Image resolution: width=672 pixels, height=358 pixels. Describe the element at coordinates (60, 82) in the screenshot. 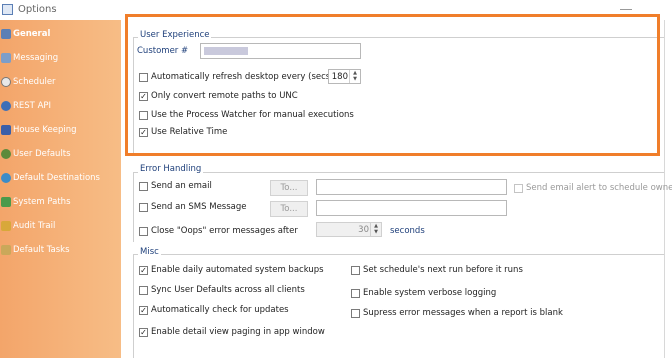

I see `sidebar-item-scheduler: Scheduler` at that location.